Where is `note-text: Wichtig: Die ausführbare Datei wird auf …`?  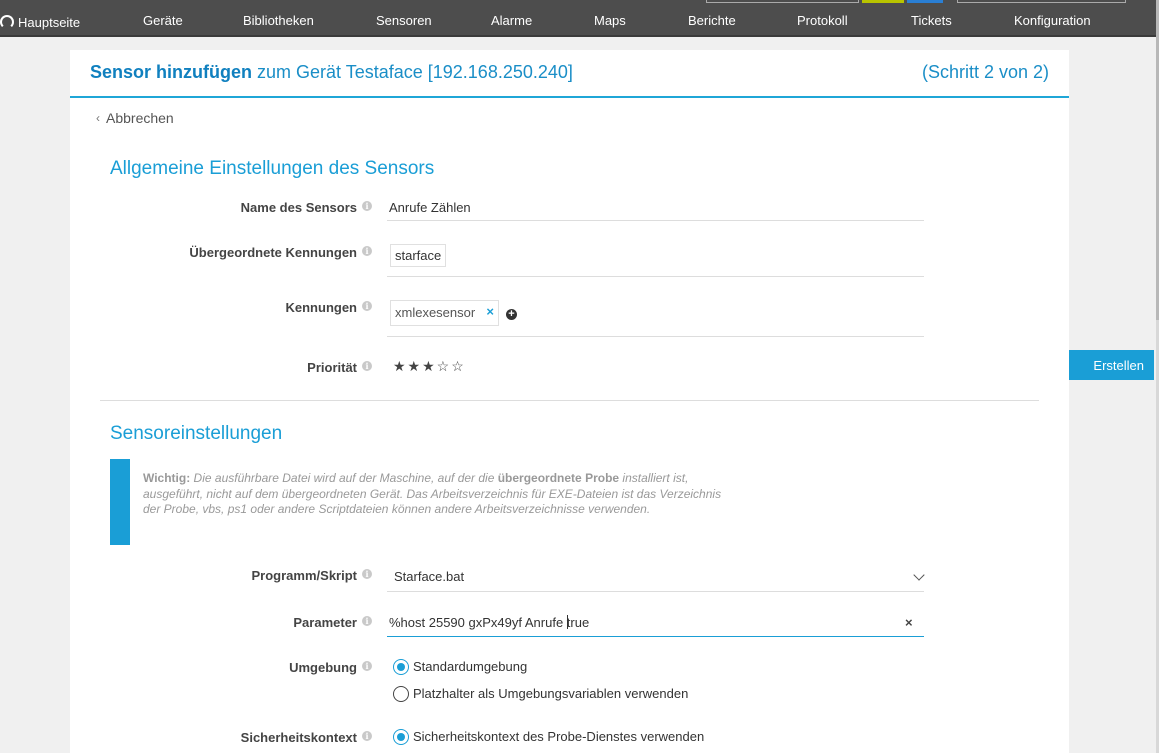
note-text: Wichtig: Die ausführbare Datei wird auf … is located at coordinates (433, 494).